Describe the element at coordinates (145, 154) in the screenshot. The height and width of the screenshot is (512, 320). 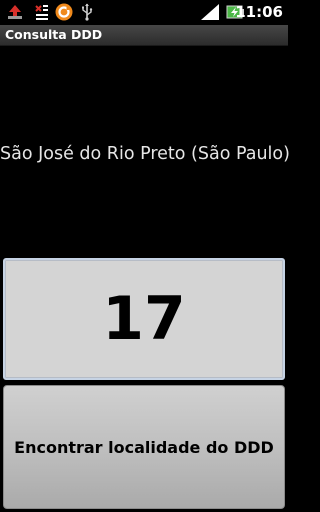
I see `location-result: São José do Rio Preto (São Paulo)` at that location.